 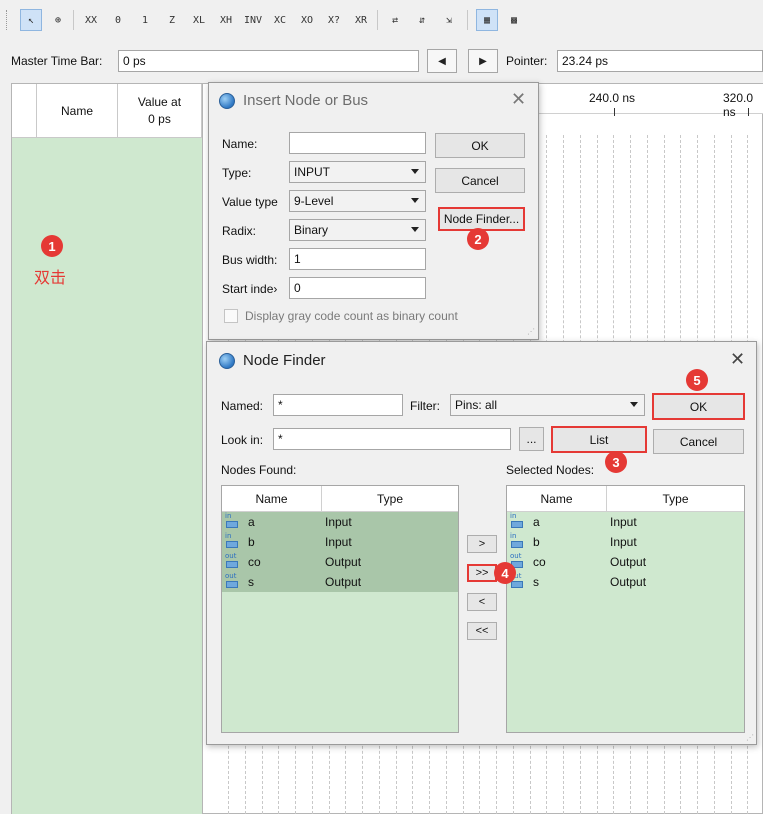 I want to click on move-right-button: >, so click(x=482, y=544).